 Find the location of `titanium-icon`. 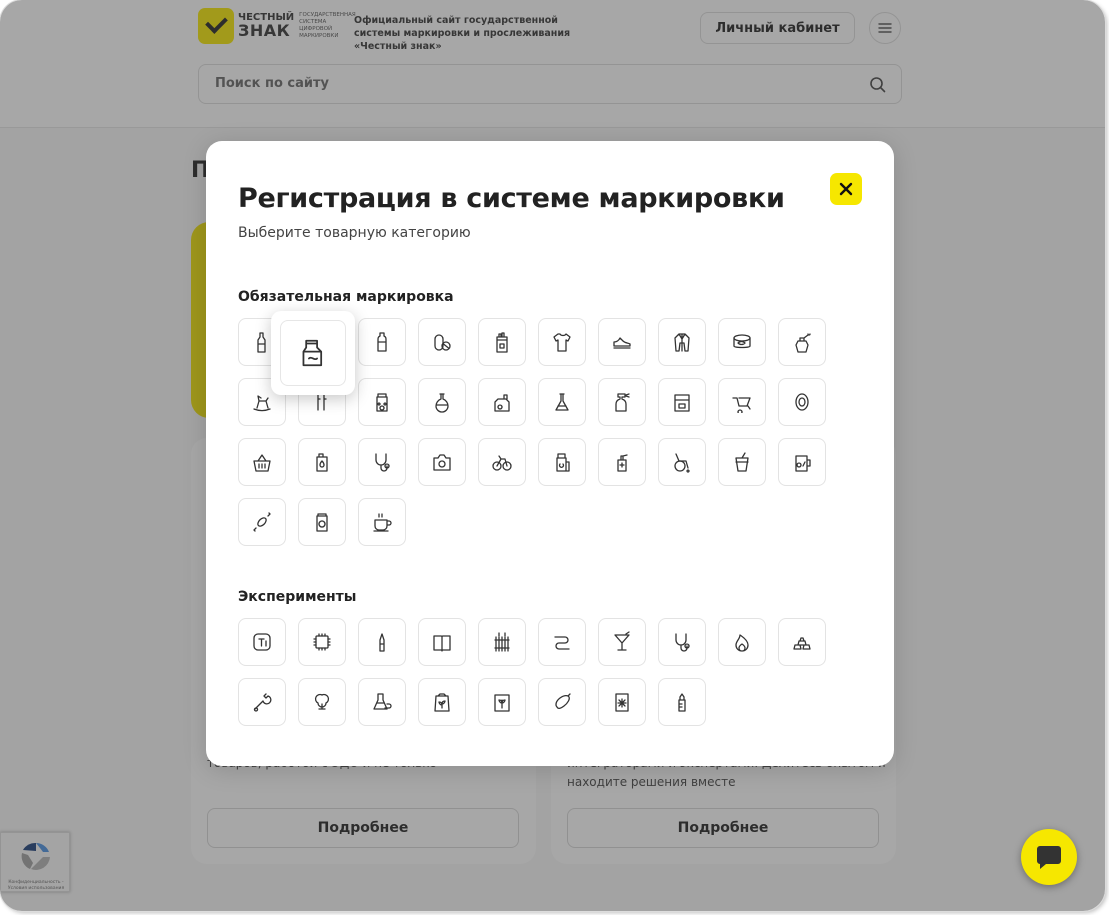

titanium-icon is located at coordinates (262, 642).